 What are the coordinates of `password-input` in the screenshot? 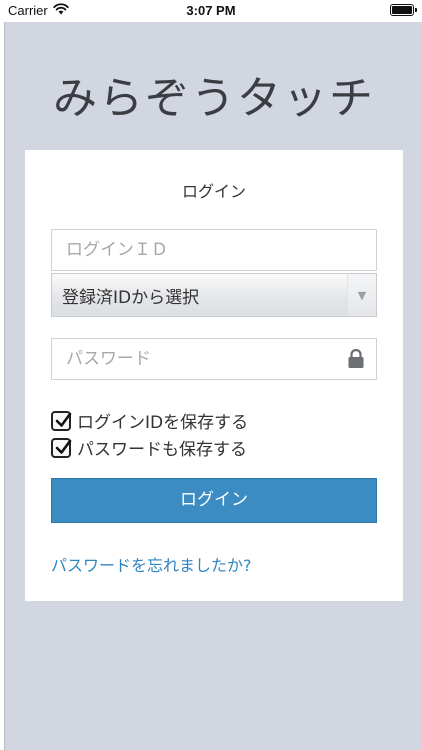 It's located at (214, 359).